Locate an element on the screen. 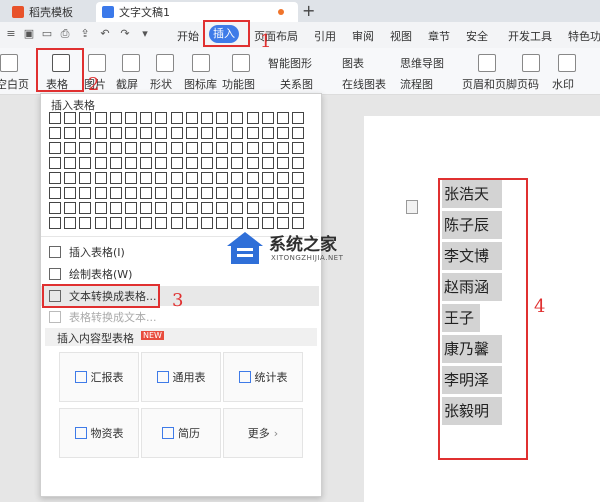 This screenshot has height=502, width=600. card-general: 通用表 is located at coordinates (181, 377).